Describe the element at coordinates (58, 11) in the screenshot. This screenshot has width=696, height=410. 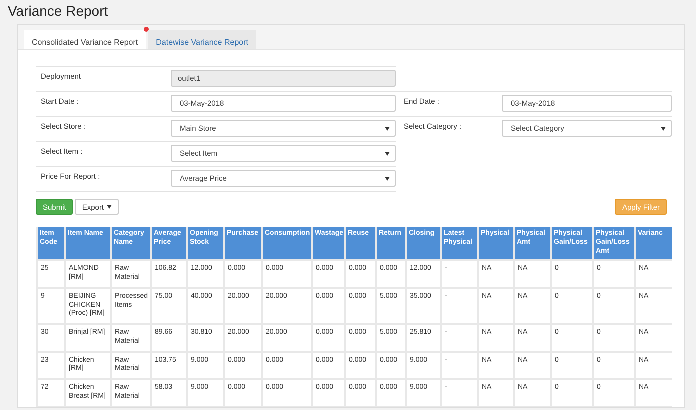
I see `page-title: Variance Report` at that location.